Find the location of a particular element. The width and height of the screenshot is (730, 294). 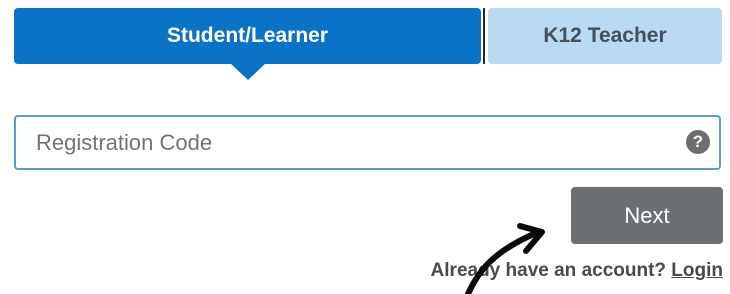

login-prompt-text: Already have an account? is located at coordinates (548, 270).